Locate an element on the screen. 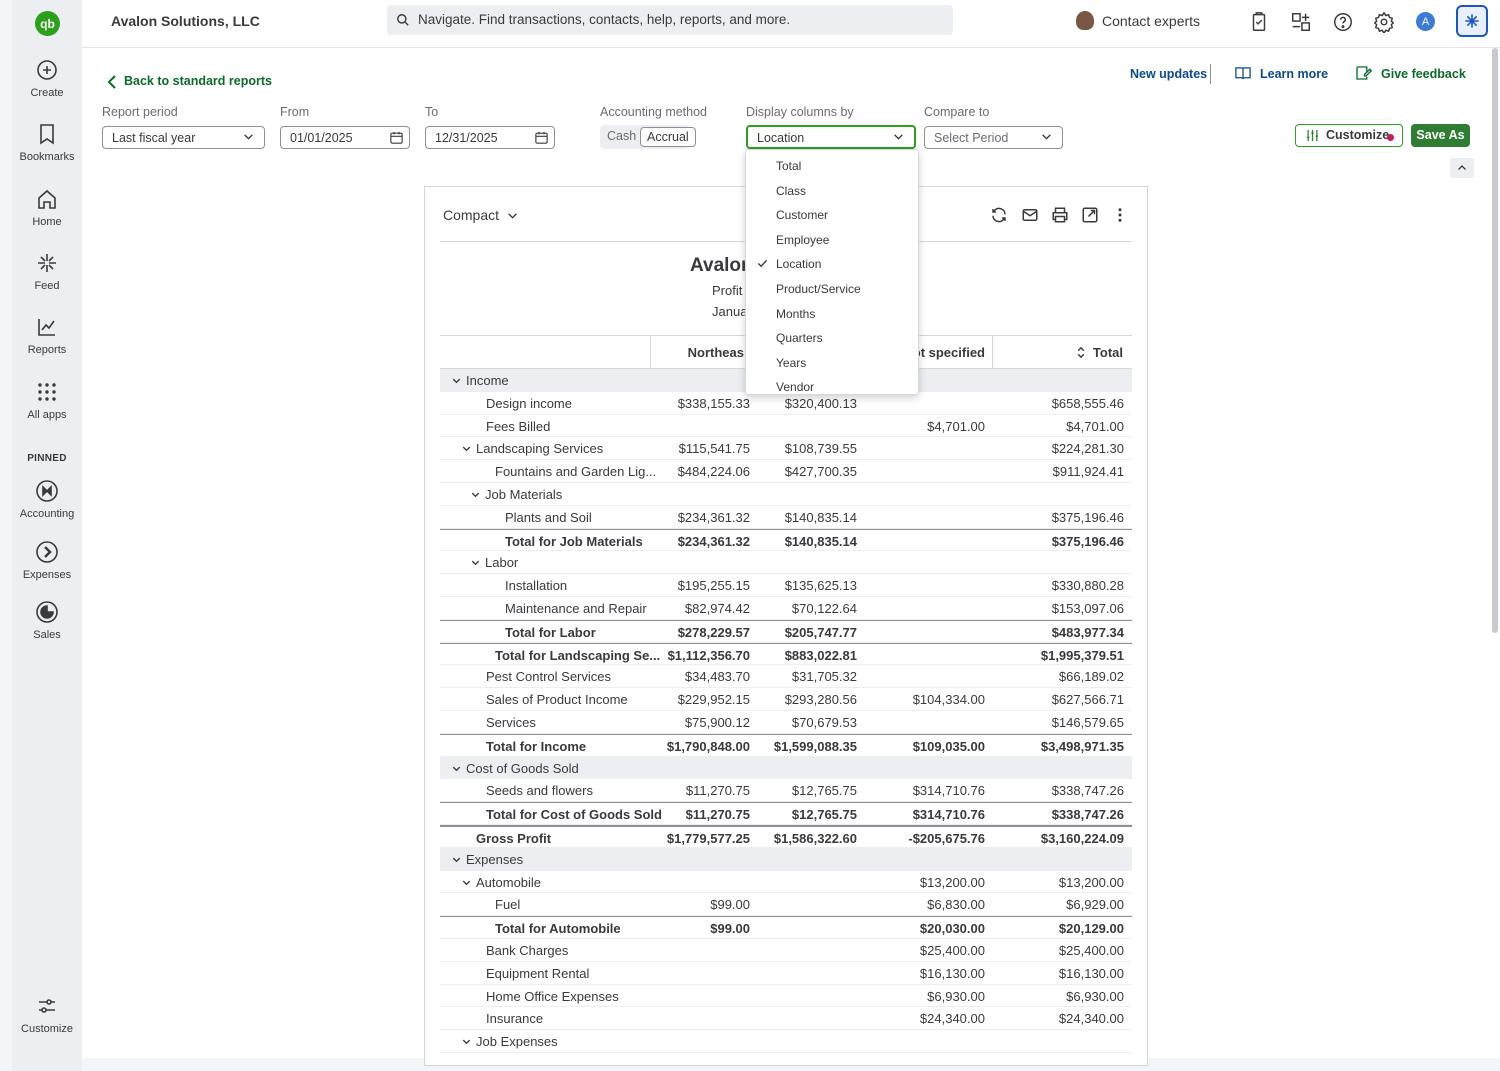  row-value: $330,880.28 is located at coordinates (1074, 585).